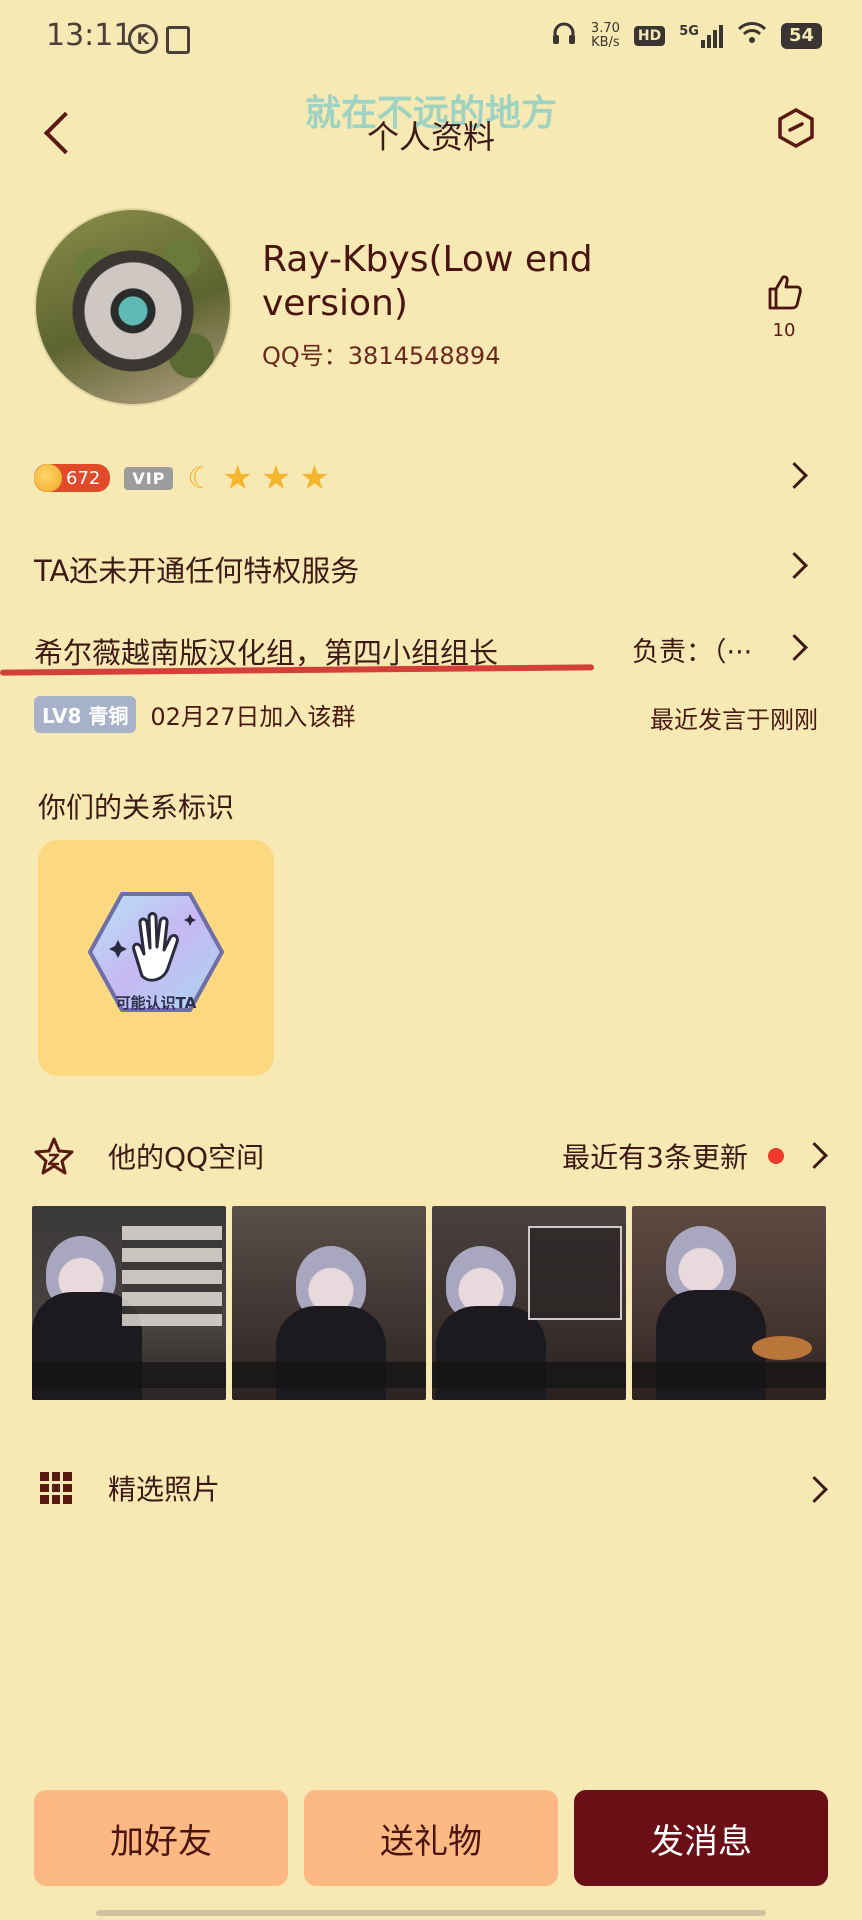  I want to click on relation-label: 你们的关系标识, so click(136, 807).